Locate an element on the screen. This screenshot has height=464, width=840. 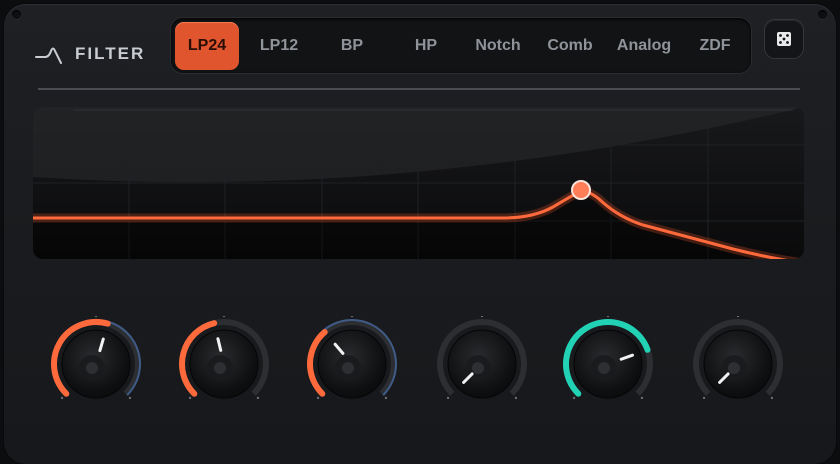
tab-comb: Comb is located at coordinates (570, 46).